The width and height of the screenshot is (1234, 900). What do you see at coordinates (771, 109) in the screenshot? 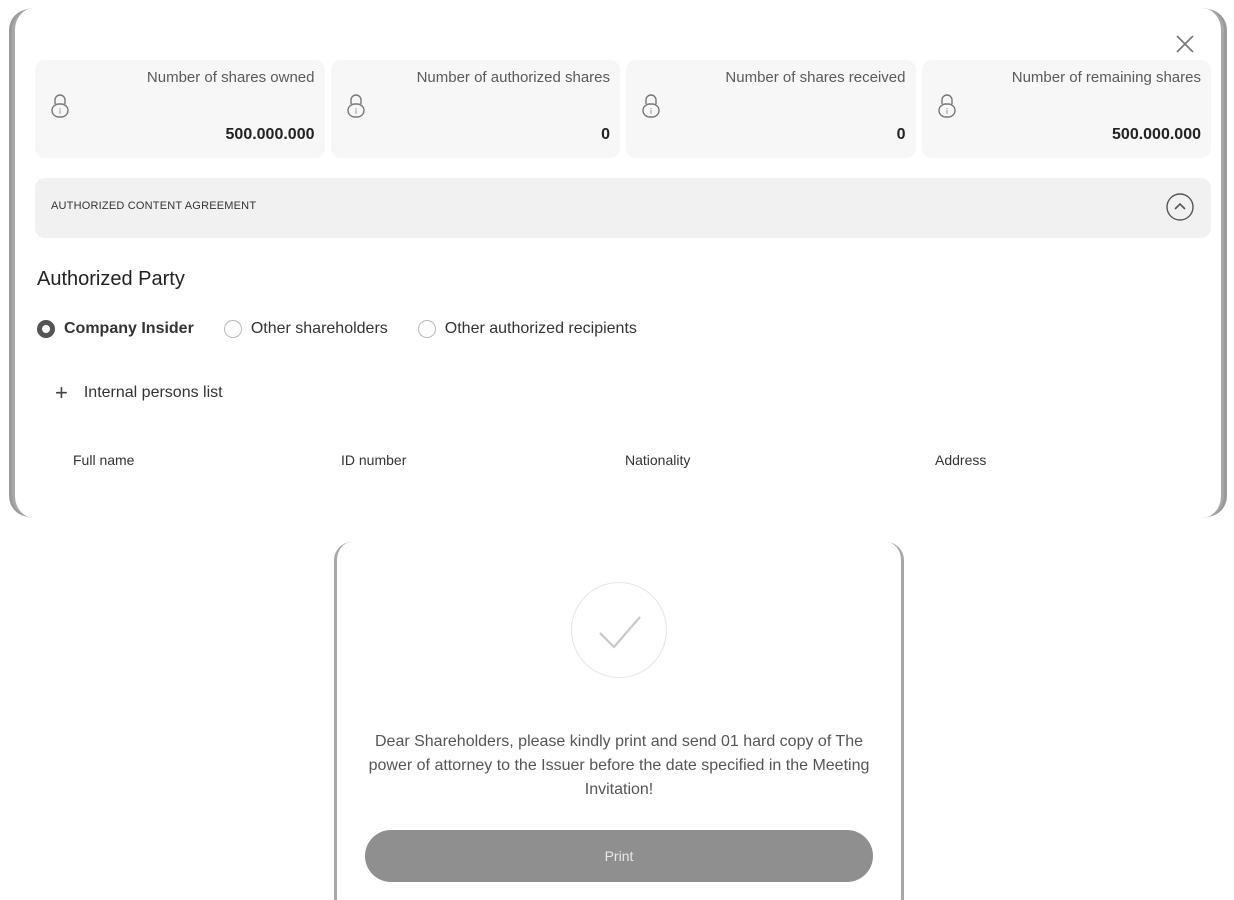
I see `stat-shares-received: i Number of shares received 0` at bounding box center [771, 109].